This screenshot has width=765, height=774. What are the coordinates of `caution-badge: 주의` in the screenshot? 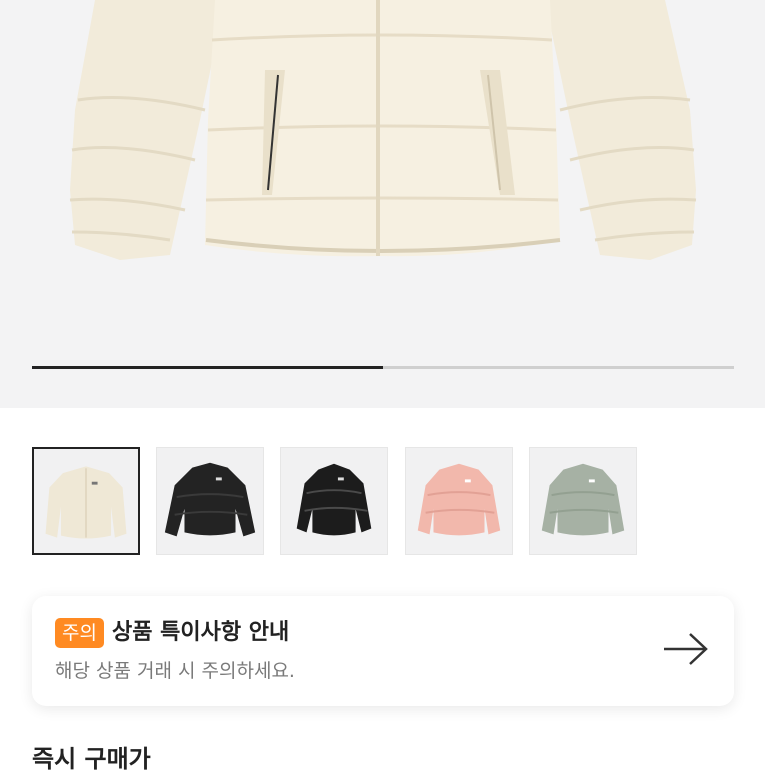 It's located at (79, 633).